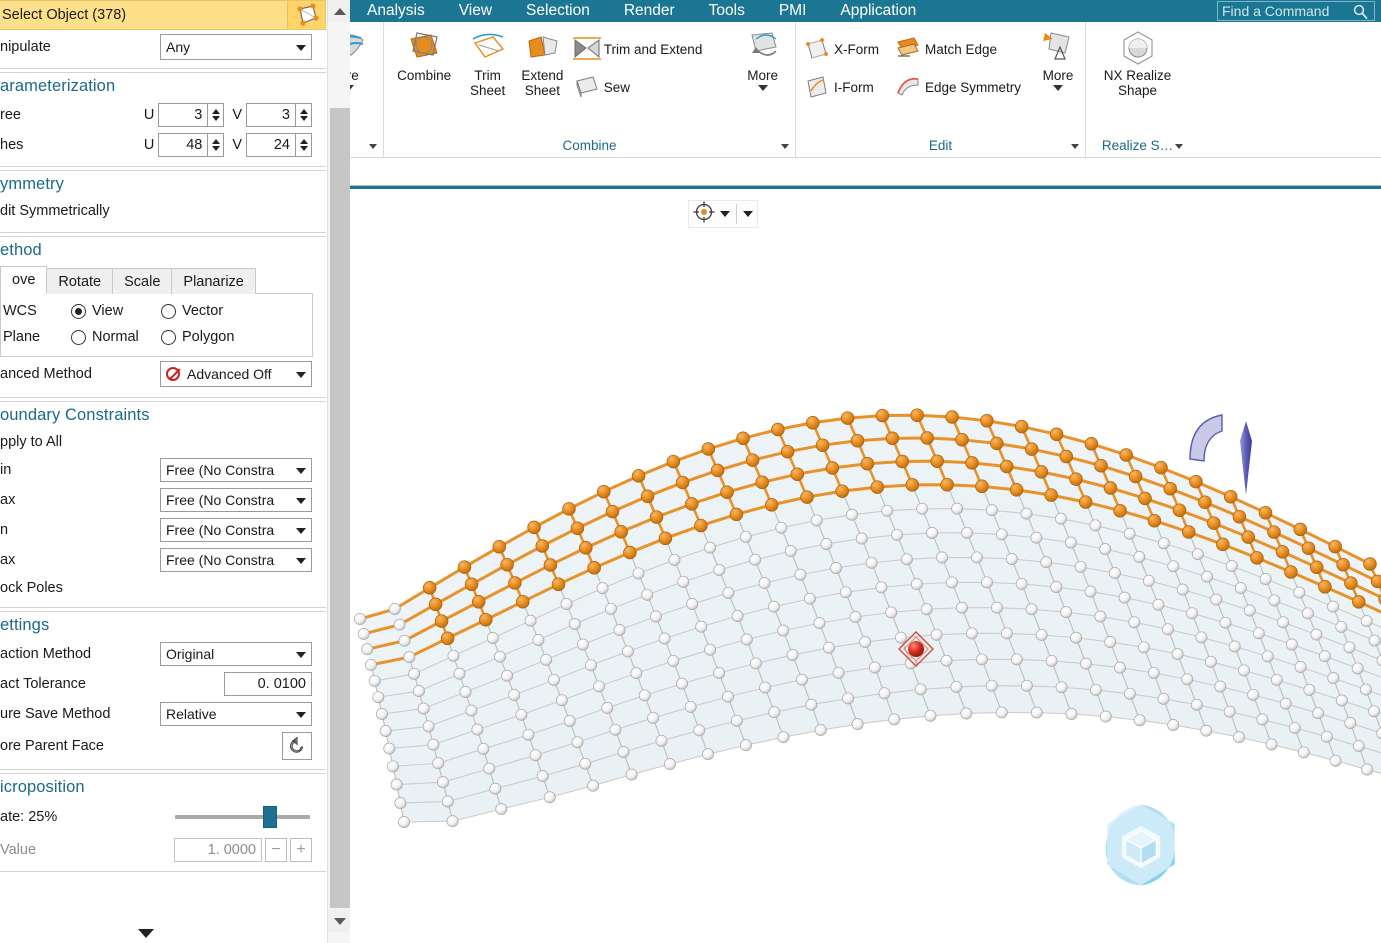 The image size is (1381, 943). What do you see at coordinates (1138, 48) in the screenshot?
I see `realize-shape-icon` at bounding box center [1138, 48].